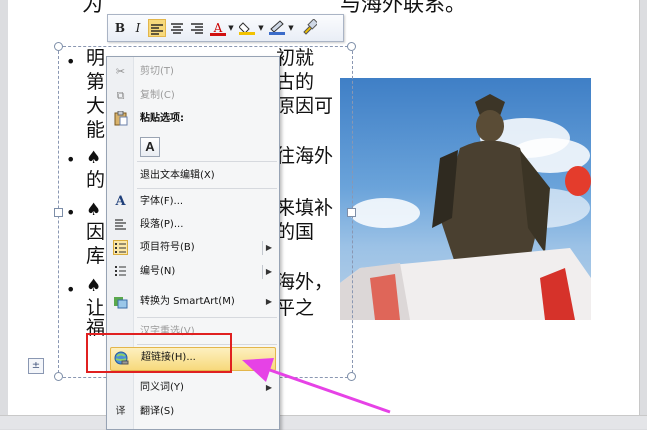 This screenshot has width=647, height=430. What do you see at coordinates (193, 96) in the screenshot?
I see `menu-item-copy: ⧉ 复制(C)` at bounding box center [193, 96].